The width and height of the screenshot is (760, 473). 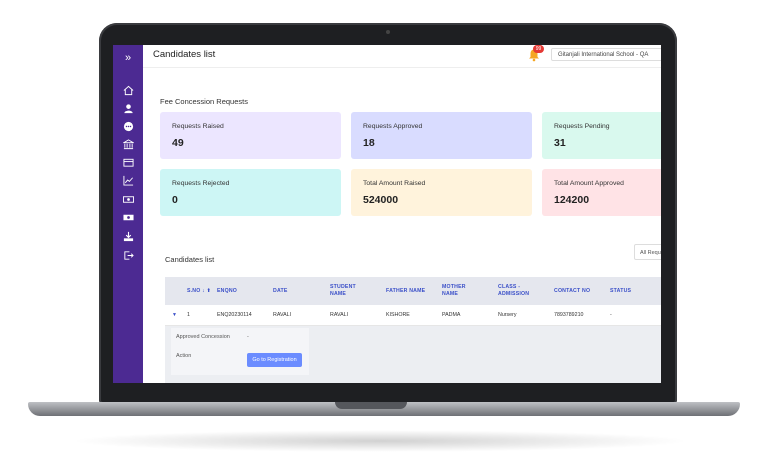 I want to click on approved-concession-value: -, so click(x=248, y=337).